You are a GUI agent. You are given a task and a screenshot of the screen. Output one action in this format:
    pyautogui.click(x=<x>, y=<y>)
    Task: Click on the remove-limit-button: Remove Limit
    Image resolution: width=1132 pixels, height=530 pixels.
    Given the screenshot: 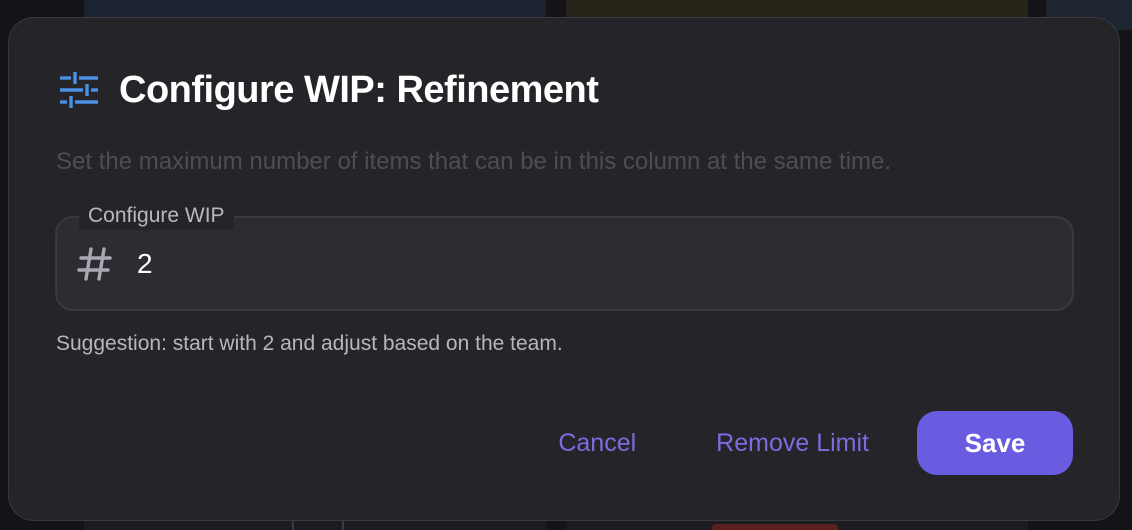 What is the action you would take?
    pyautogui.click(x=792, y=443)
    